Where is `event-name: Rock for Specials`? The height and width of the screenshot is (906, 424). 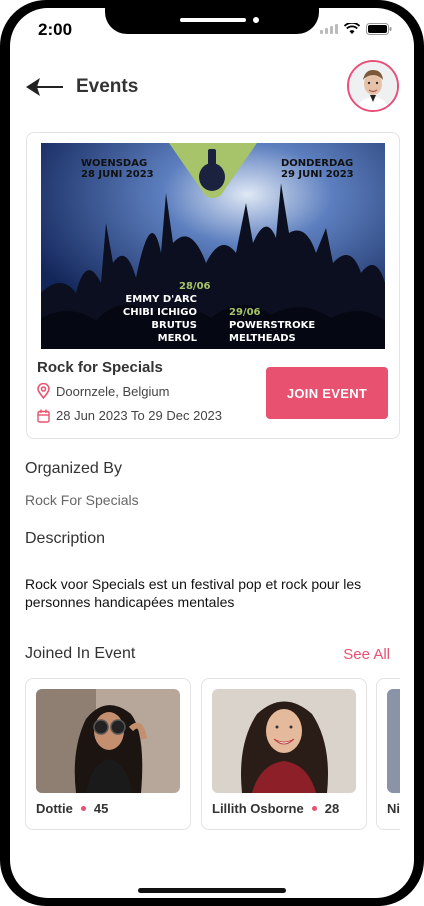 event-name: Rock for Specials is located at coordinates (100, 367).